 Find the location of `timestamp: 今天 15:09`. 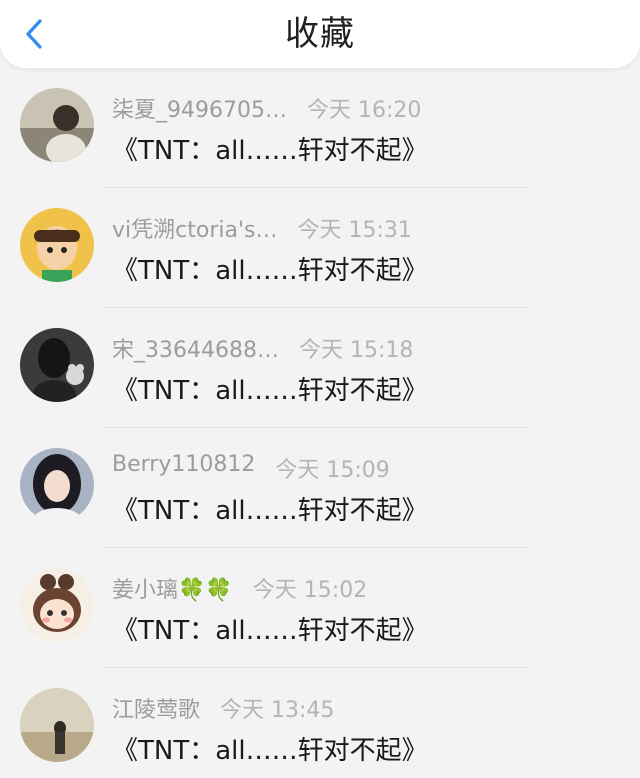

timestamp: 今天 15:09 is located at coordinates (332, 470).